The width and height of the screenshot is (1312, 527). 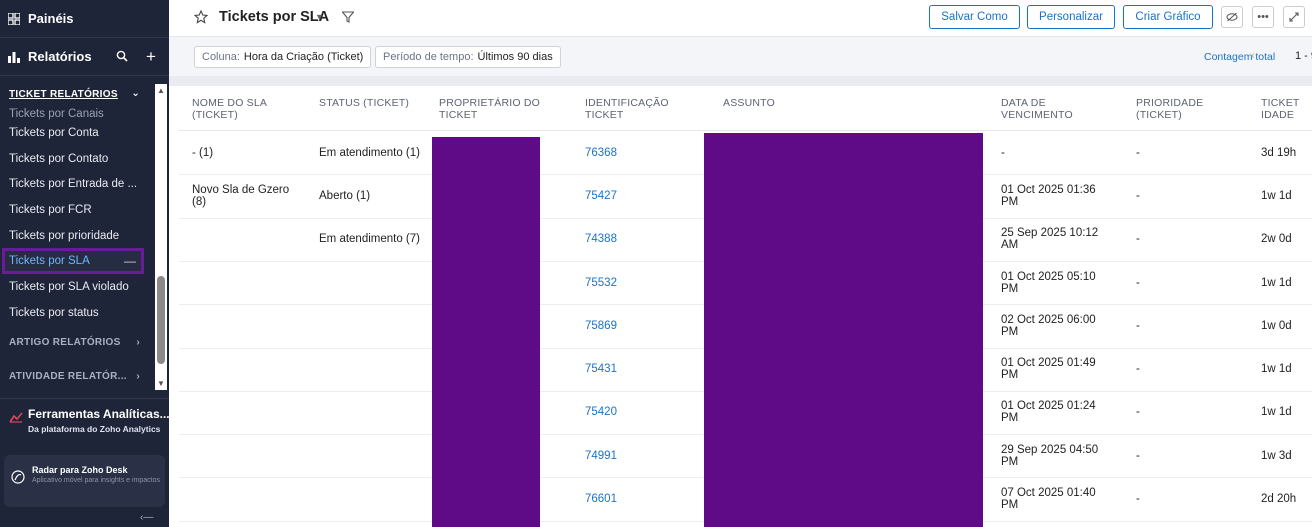 I want to click on cell-id: 75532, so click(x=625, y=283).